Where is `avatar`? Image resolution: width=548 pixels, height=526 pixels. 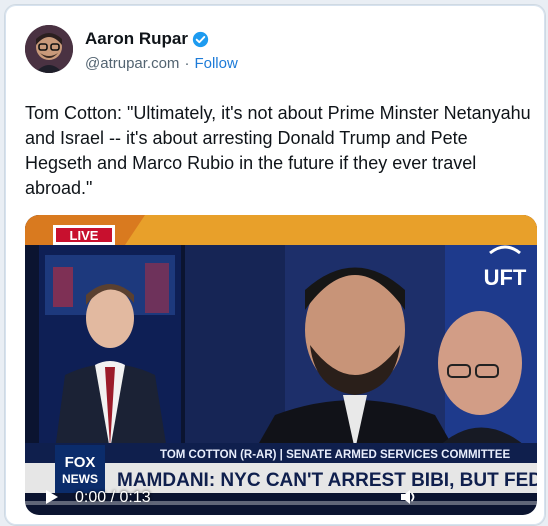
avatar is located at coordinates (49, 49).